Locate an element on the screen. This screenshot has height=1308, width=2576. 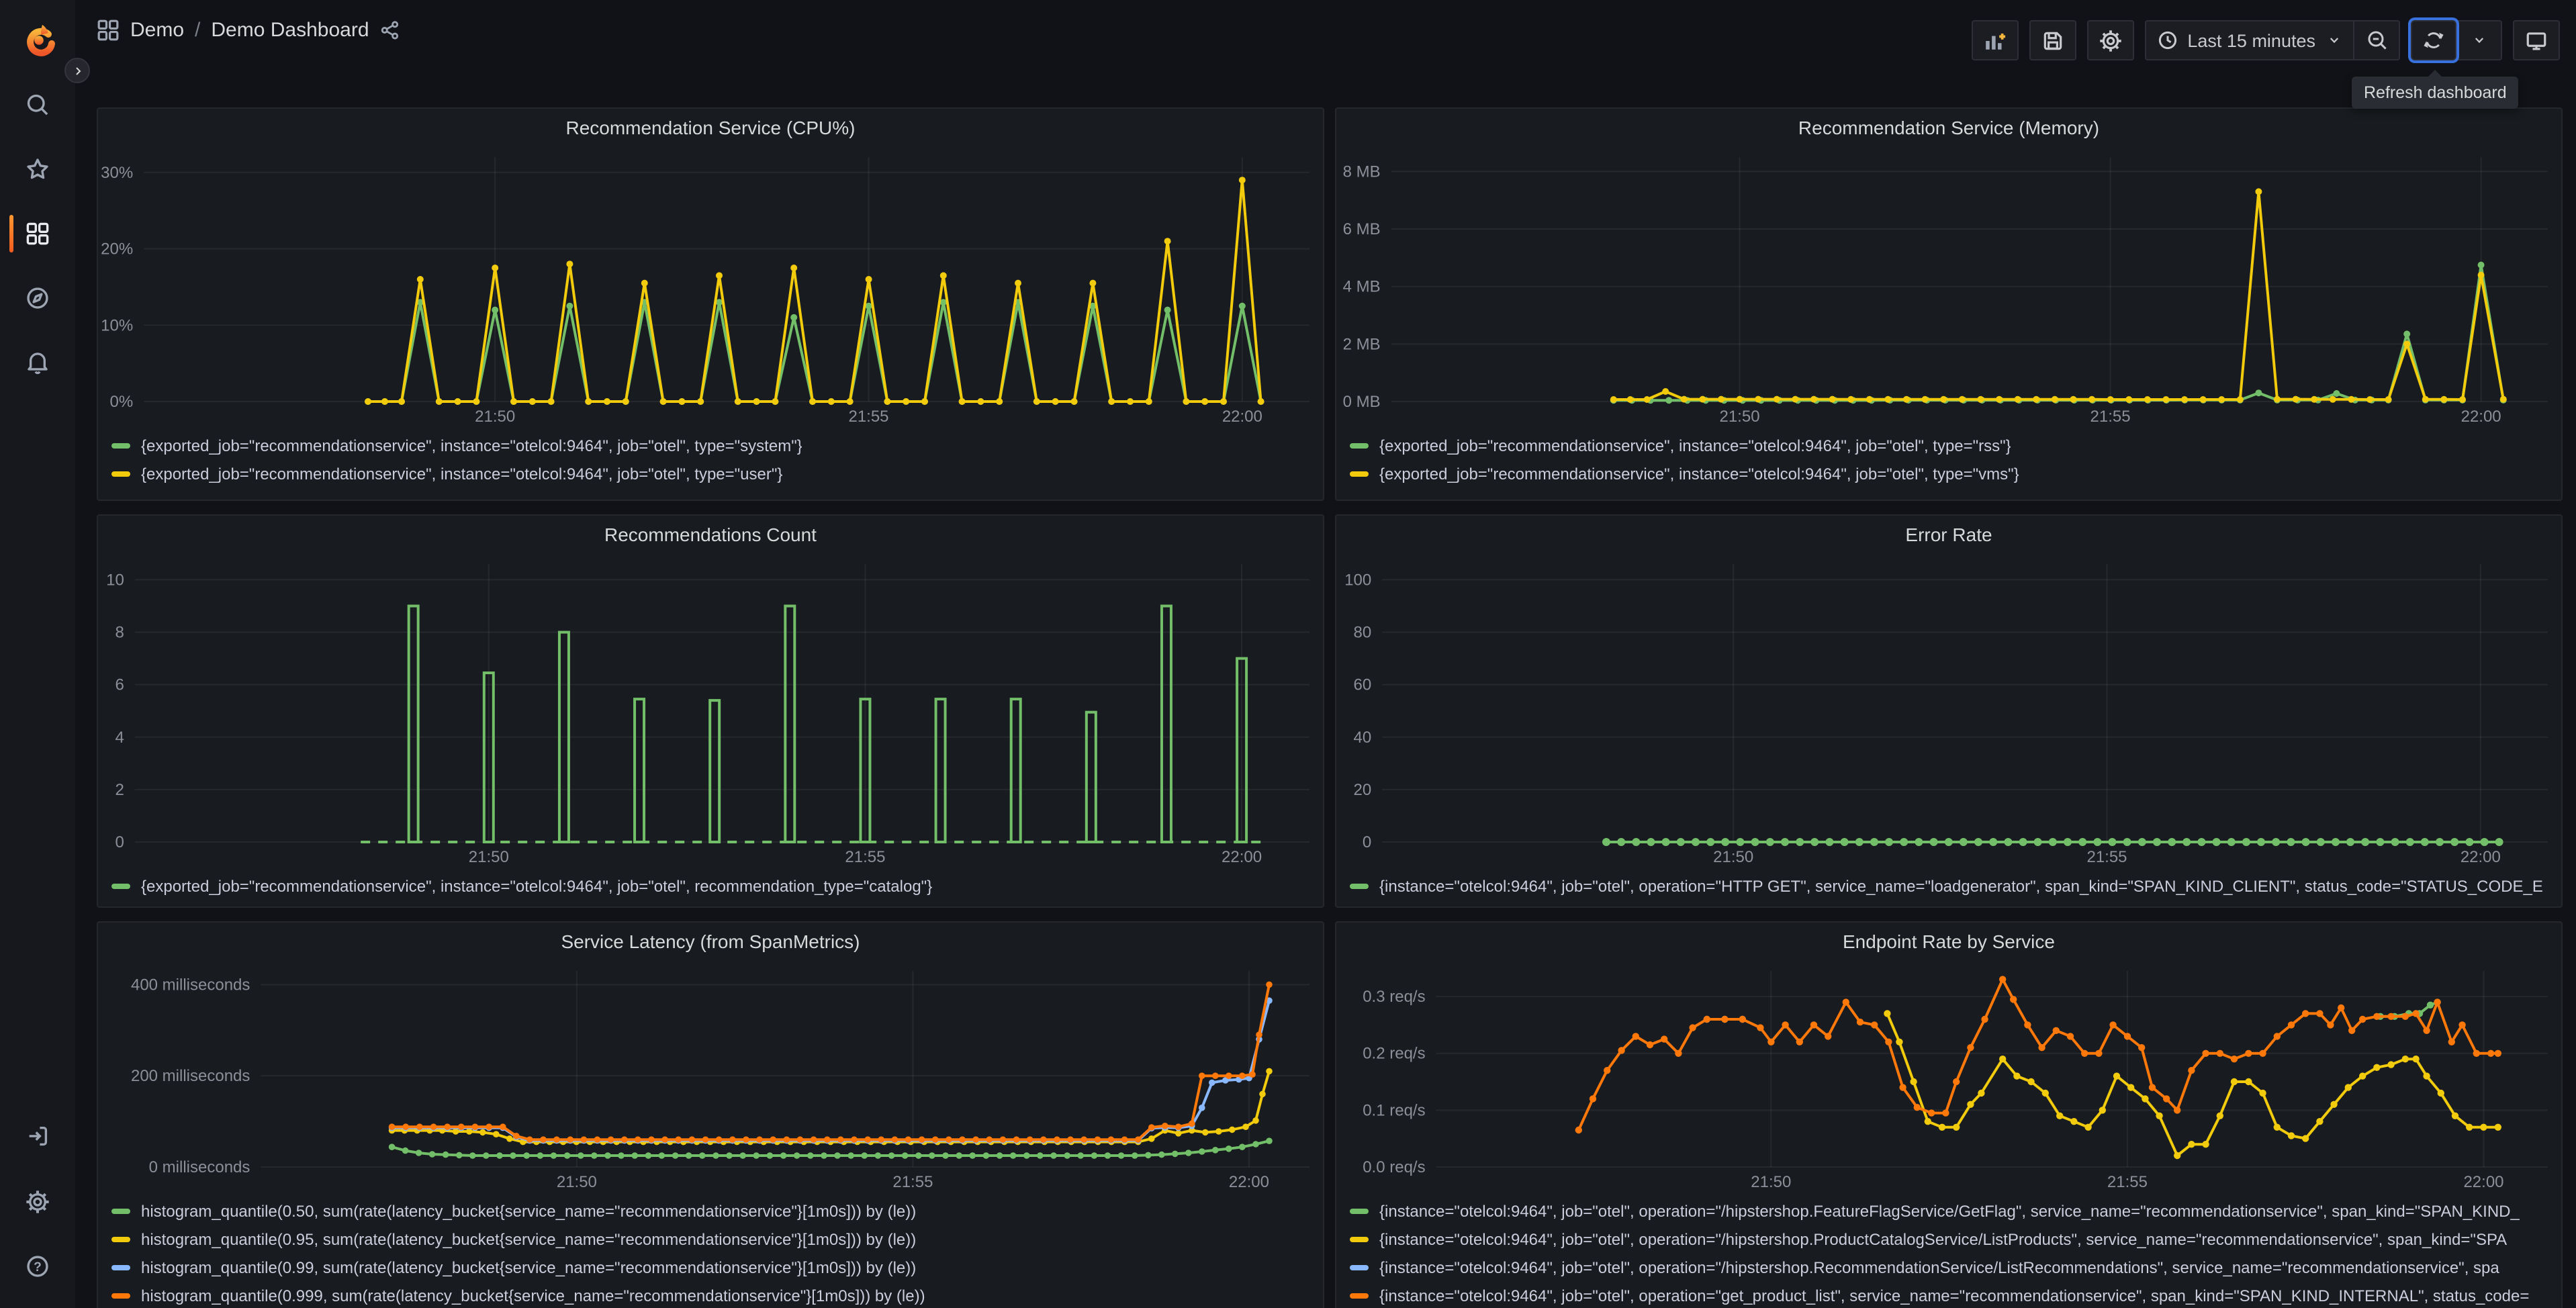
timeseries-chart: 21:50 21:55 22:00 0 MB 2 MB 4 MB 6 MB 8 MB is located at coordinates (1948, 287).